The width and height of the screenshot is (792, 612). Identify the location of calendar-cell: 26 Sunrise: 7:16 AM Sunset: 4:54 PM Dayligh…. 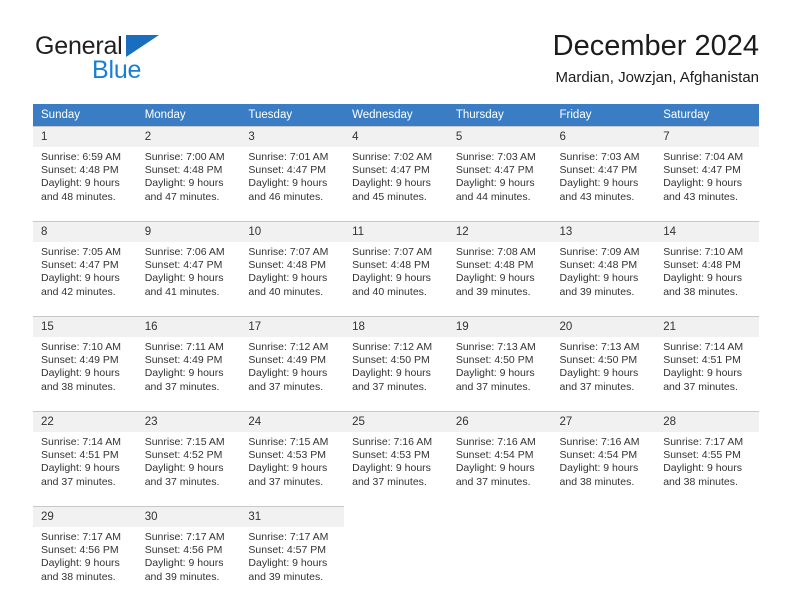
(499, 453).